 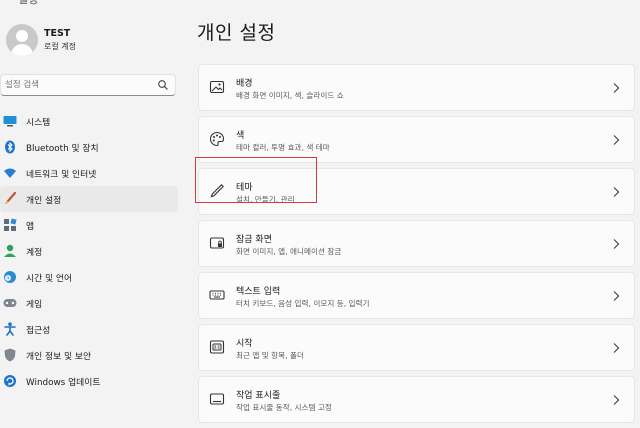 I want to click on keyboard-icon, so click(x=217, y=295).